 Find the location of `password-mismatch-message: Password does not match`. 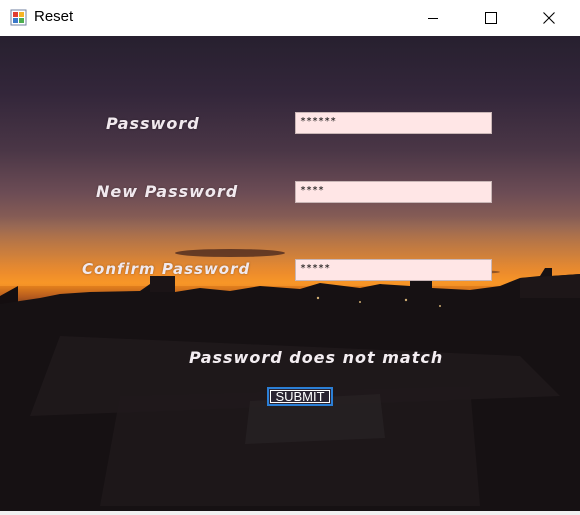

password-mismatch-message: Password does not match is located at coordinates (316, 357).